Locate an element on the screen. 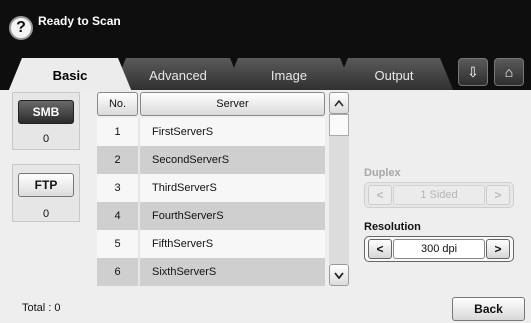 Image resolution: width=531 pixels, height=323 pixels. row-number: 4 is located at coordinates (118, 216).